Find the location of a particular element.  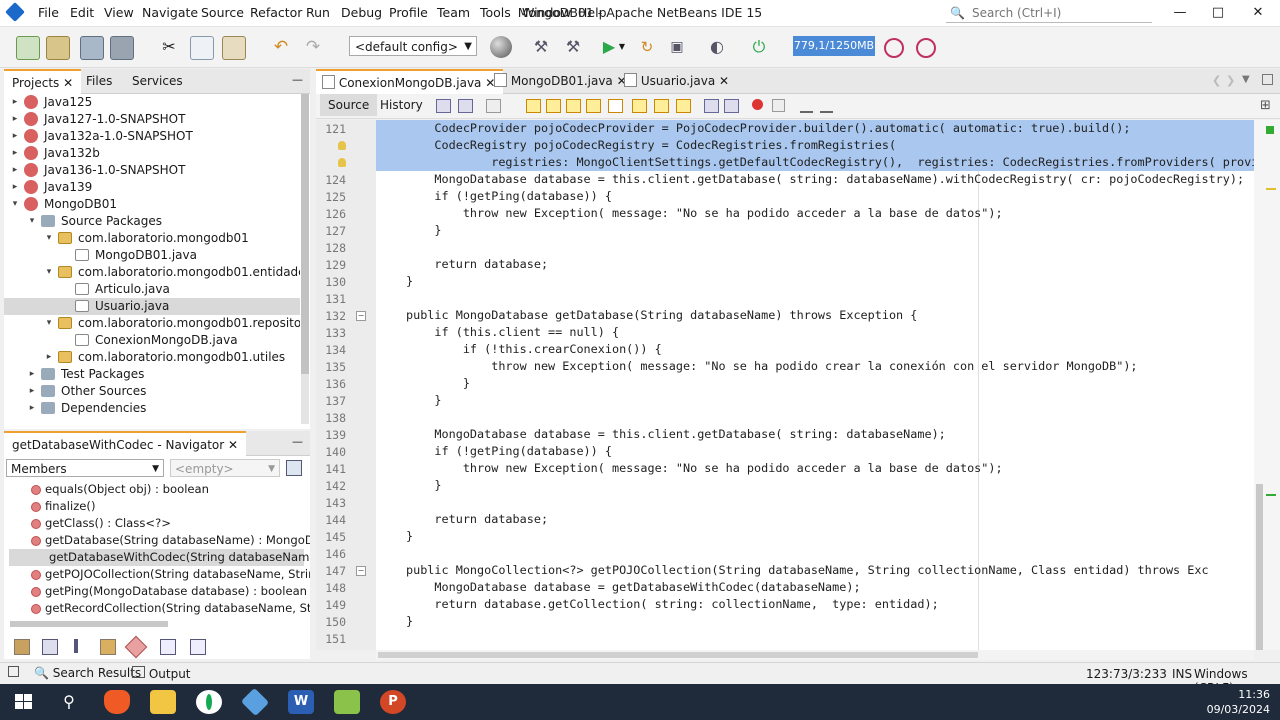

comment-icon is located at coordinates (806, 106).